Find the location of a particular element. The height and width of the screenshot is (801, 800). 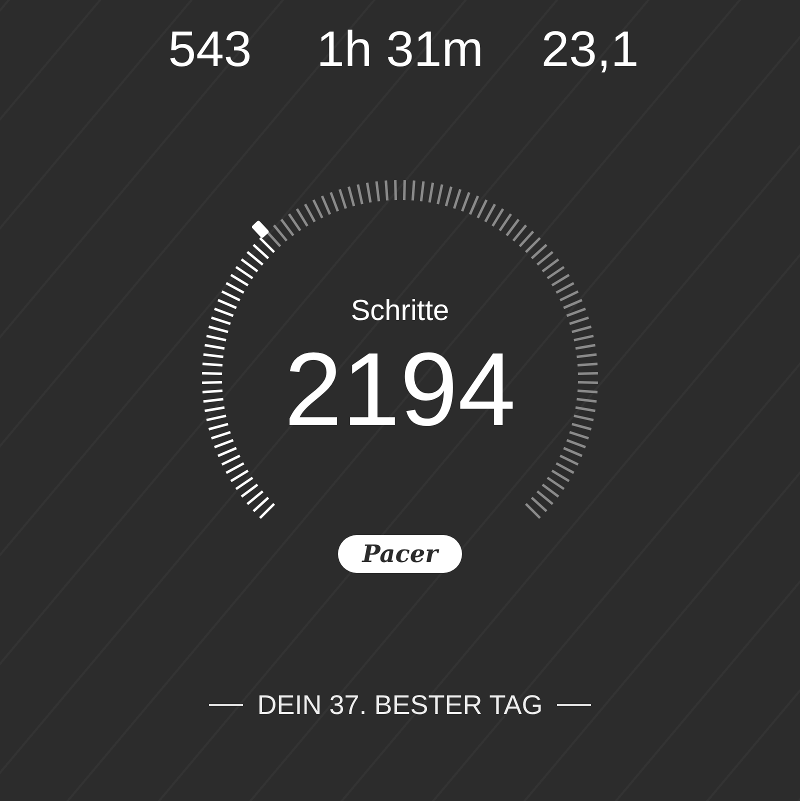

steps-count: 2194 is located at coordinates (400, 390).